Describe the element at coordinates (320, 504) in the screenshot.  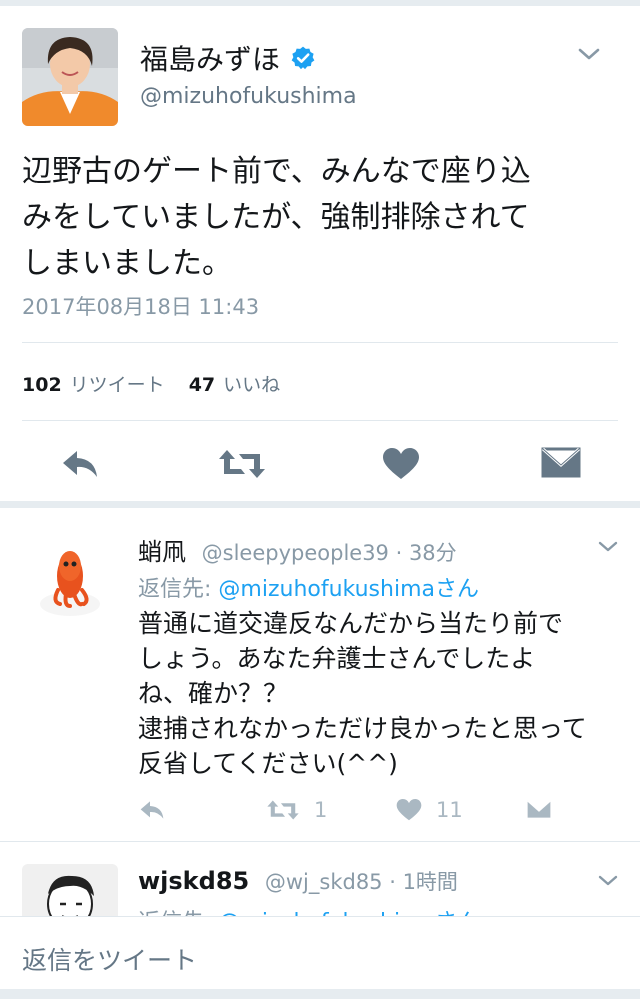
I see `section-separator` at that location.